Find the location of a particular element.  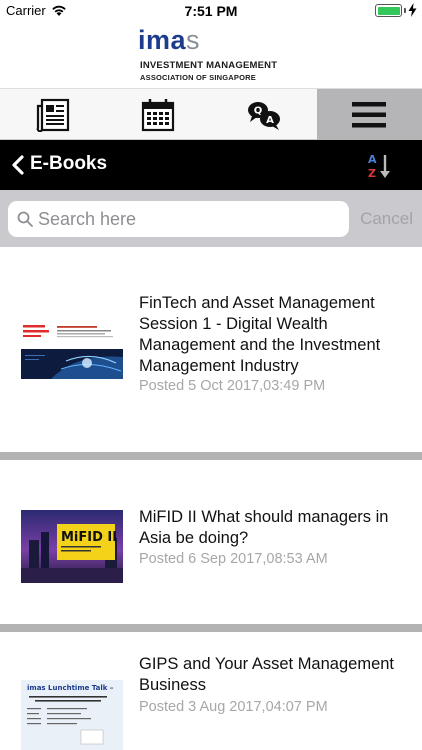

newspaper-icon is located at coordinates (52, 115).